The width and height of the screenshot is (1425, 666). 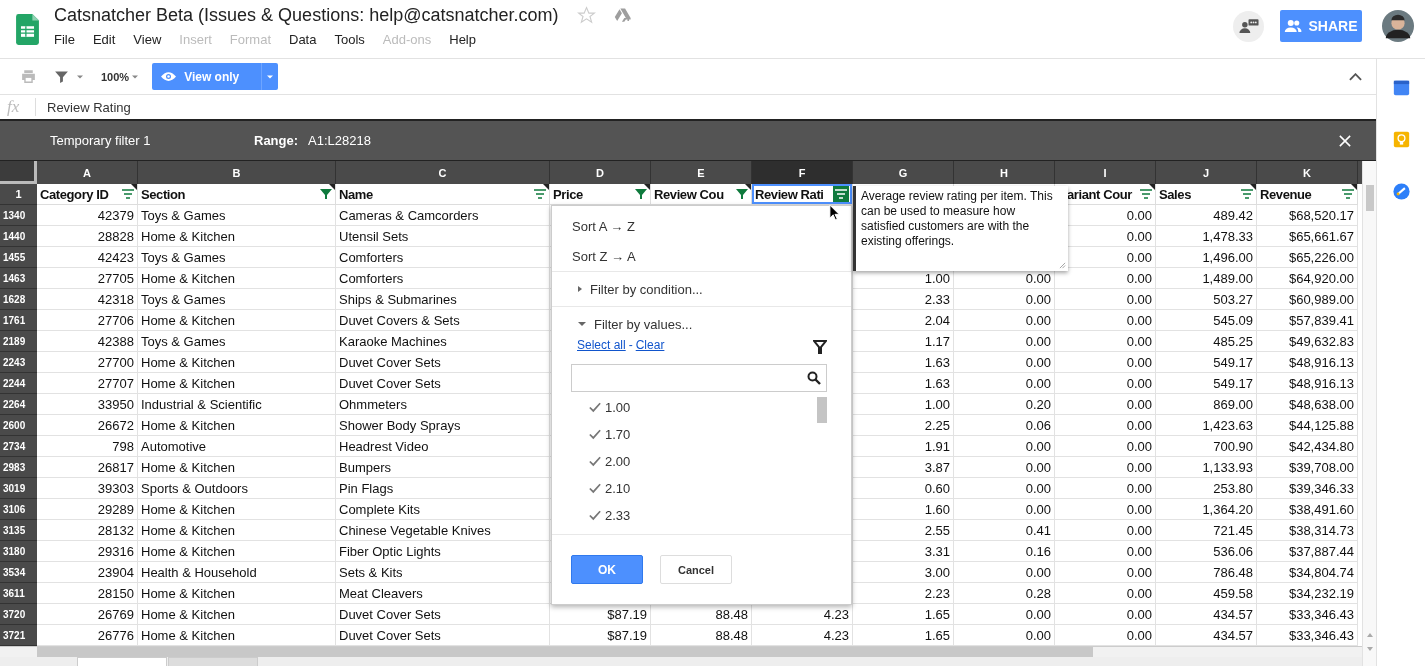 I want to click on menu-item: Help, so click(x=466, y=39).